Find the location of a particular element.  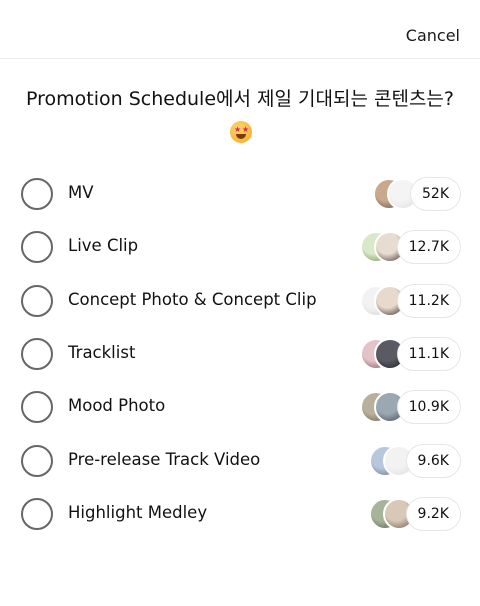

vote-summary: 9.2K is located at coordinates (414, 514).